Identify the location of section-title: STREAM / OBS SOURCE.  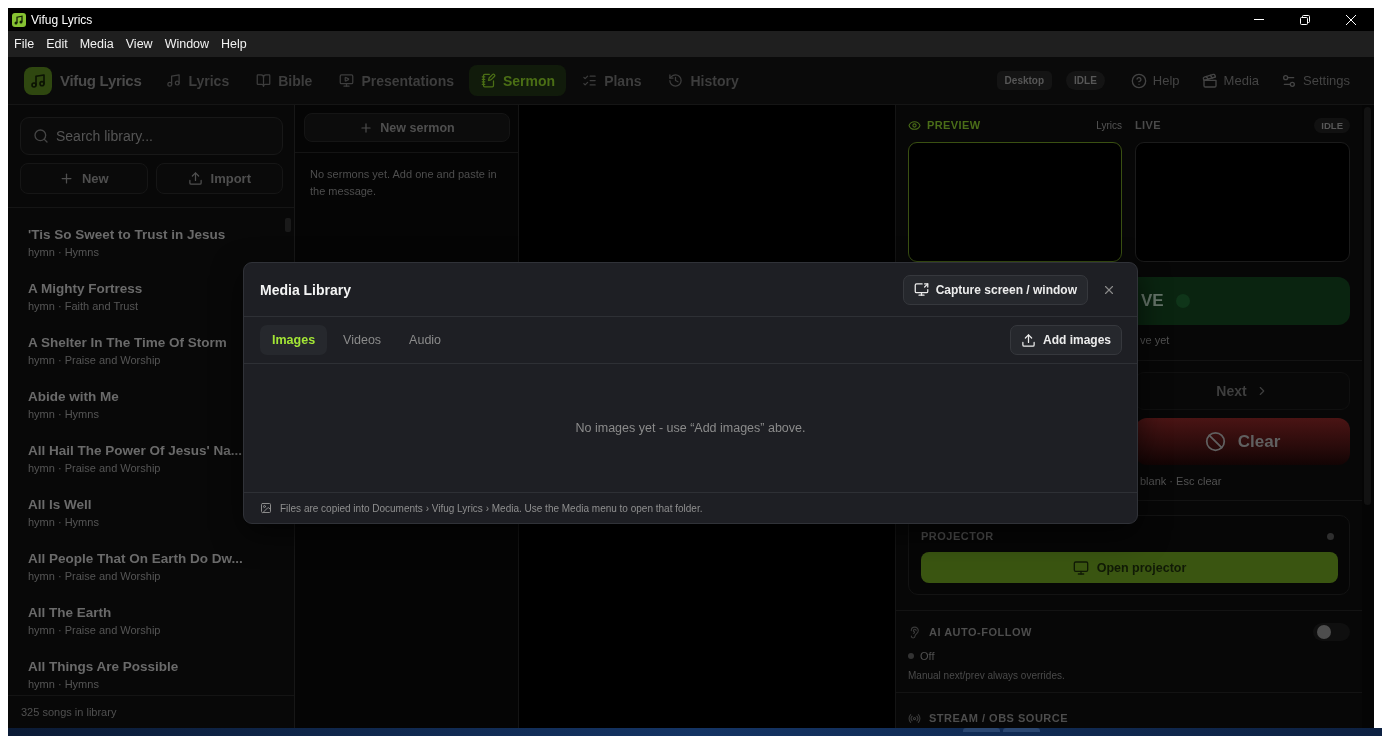
(999, 718).